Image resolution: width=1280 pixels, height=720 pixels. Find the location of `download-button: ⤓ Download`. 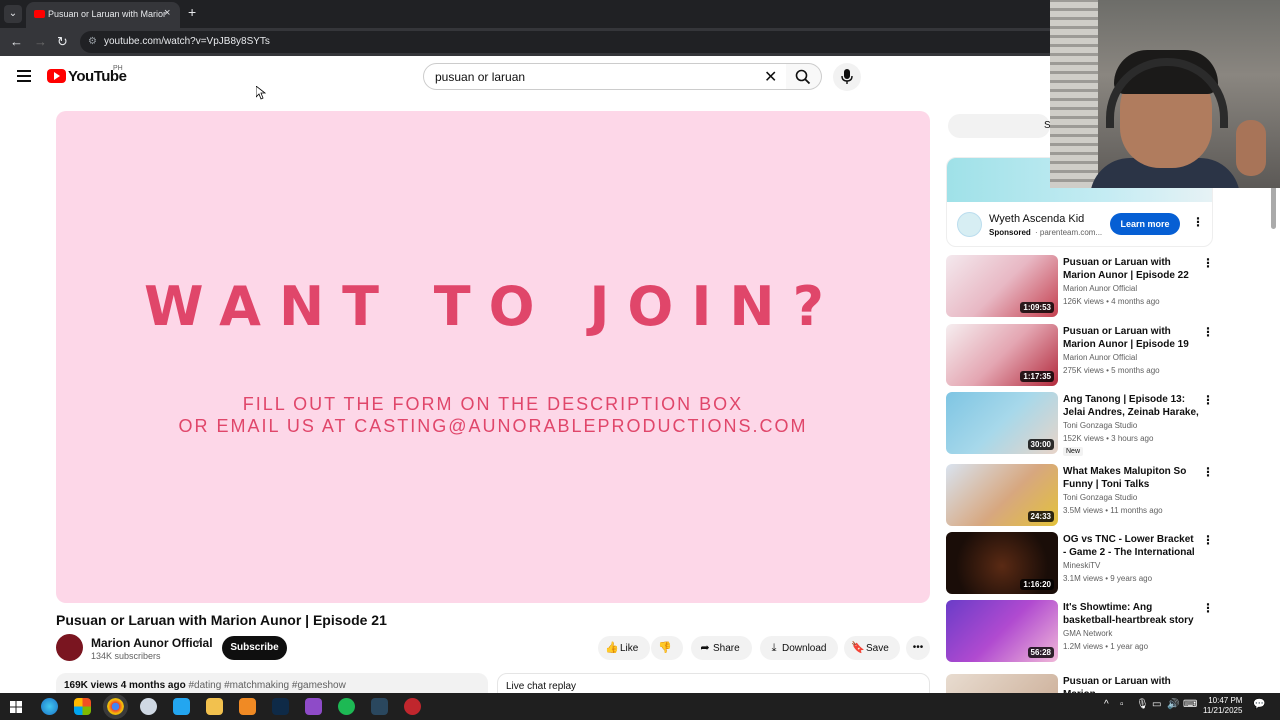

download-button: ⤓ Download is located at coordinates (799, 648).